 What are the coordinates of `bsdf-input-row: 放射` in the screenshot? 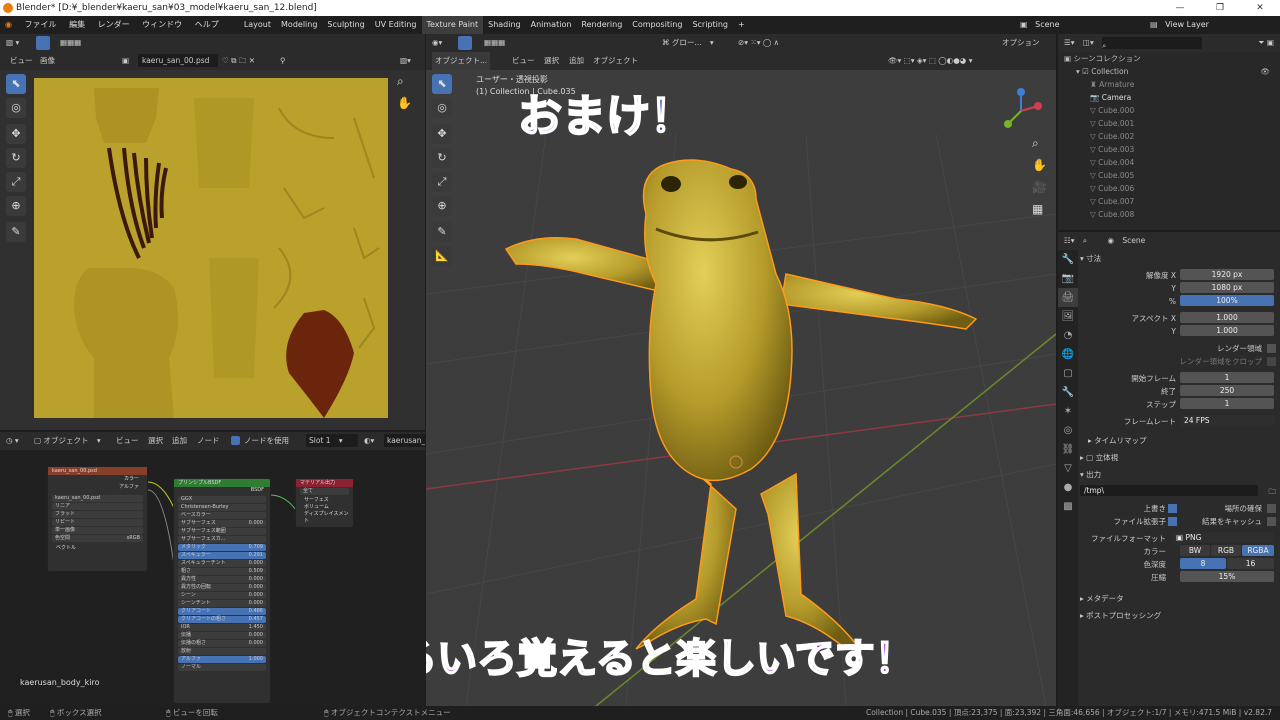 It's located at (222, 651).